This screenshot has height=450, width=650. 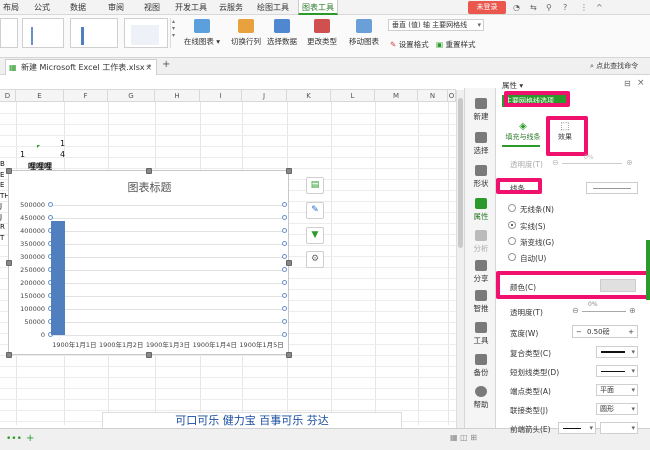 What do you see at coordinates (452, 96) in the screenshot?
I see `column-header: O` at bounding box center [452, 96].